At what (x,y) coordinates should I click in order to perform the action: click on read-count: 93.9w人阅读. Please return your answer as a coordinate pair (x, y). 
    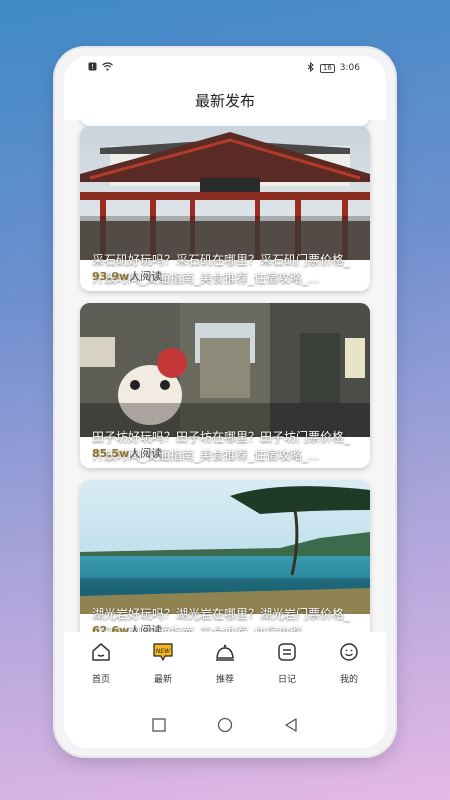
    Looking at the image, I should click on (127, 276).